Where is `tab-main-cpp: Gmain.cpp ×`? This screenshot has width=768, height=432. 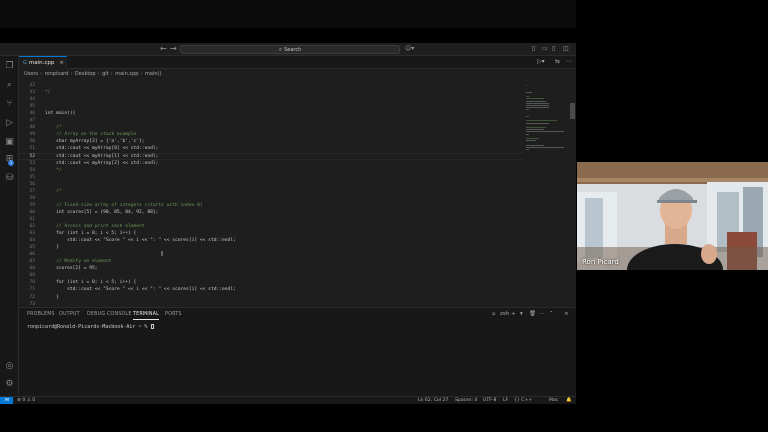 tab-main-cpp: Gmain.cpp × is located at coordinates (43, 62).